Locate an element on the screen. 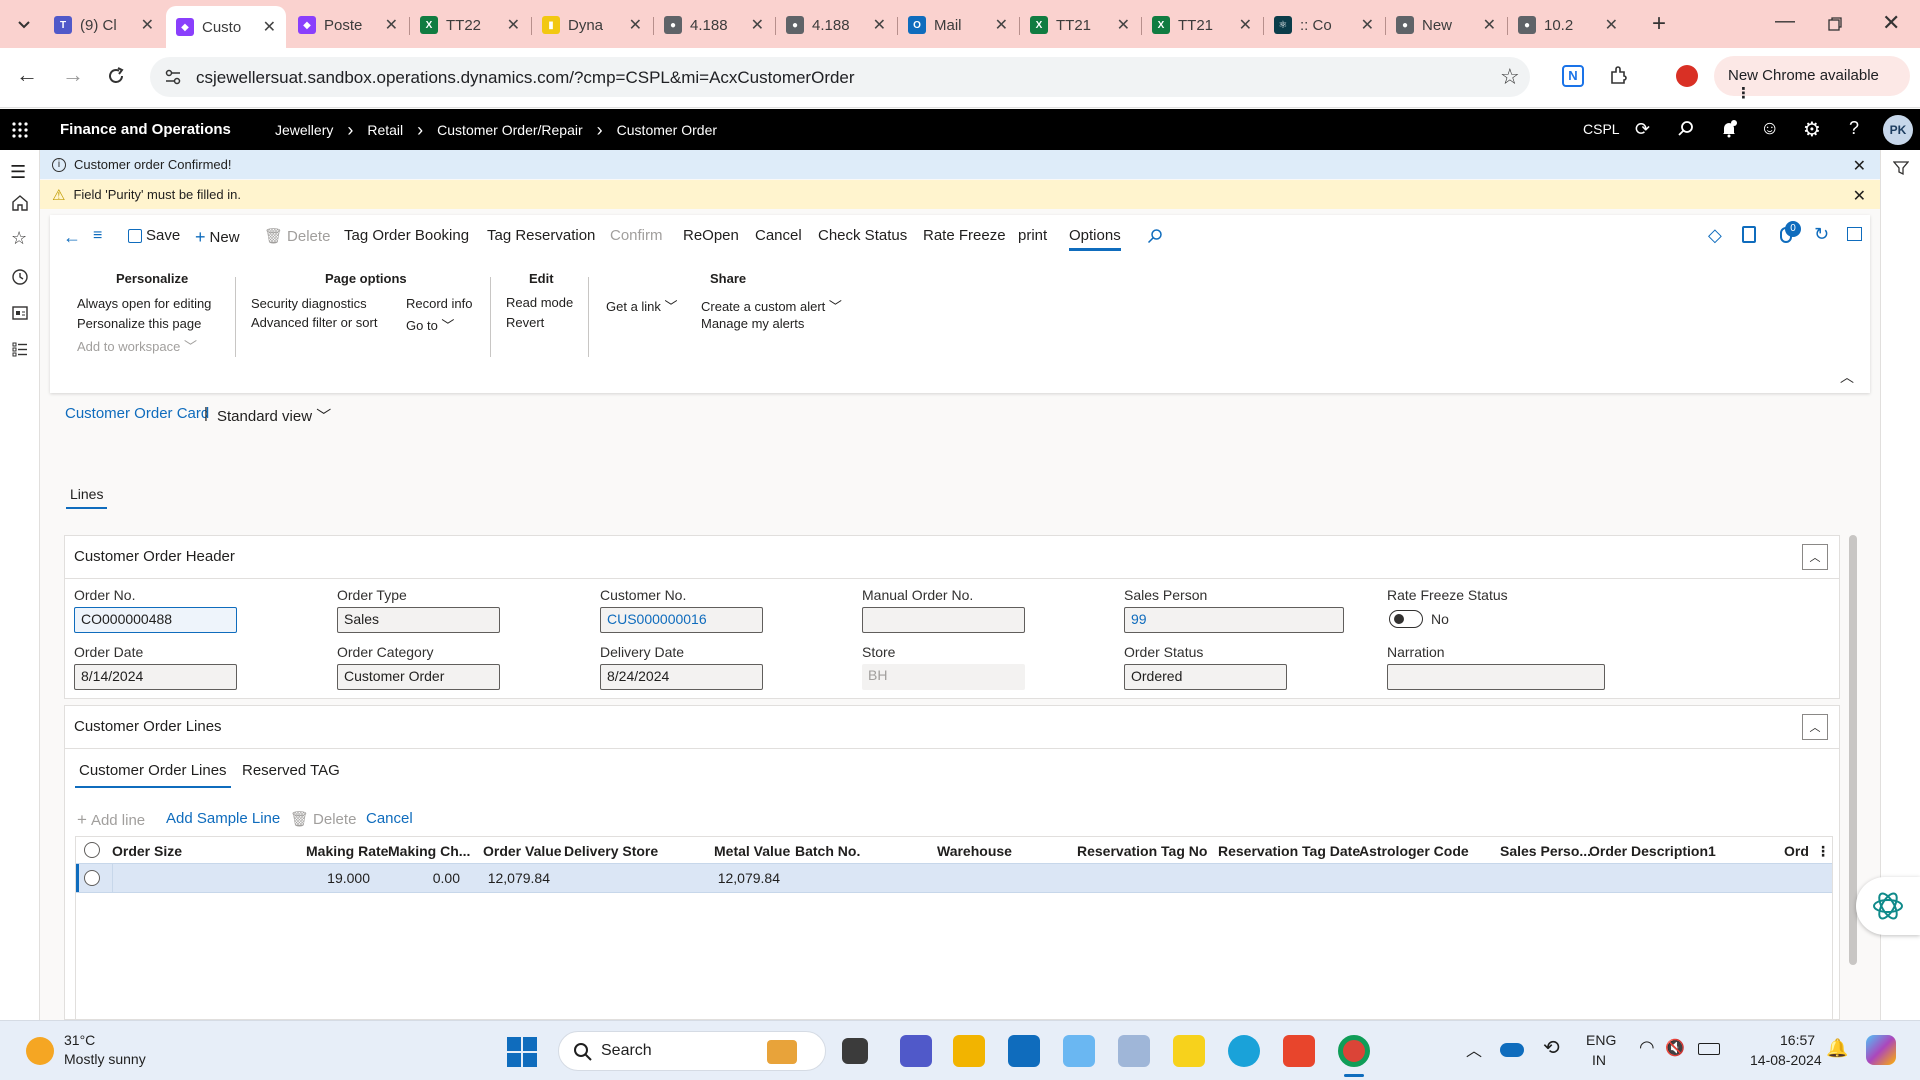  recent-clock-icon is located at coordinates (20, 277).